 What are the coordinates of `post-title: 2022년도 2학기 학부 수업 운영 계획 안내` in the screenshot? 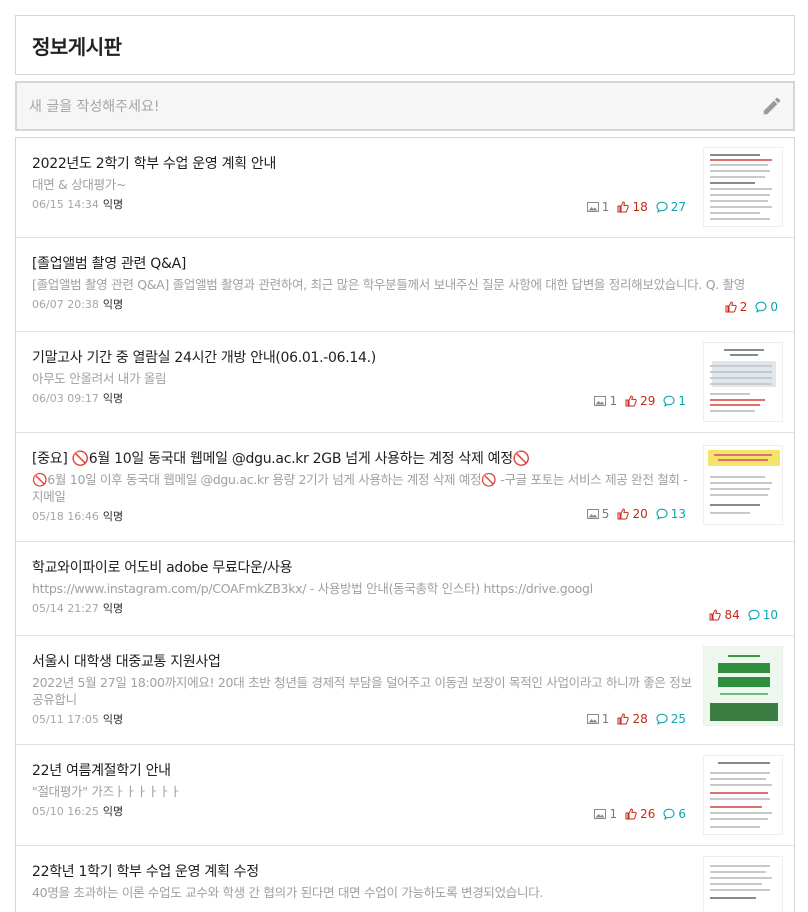 It's located at (154, 164).